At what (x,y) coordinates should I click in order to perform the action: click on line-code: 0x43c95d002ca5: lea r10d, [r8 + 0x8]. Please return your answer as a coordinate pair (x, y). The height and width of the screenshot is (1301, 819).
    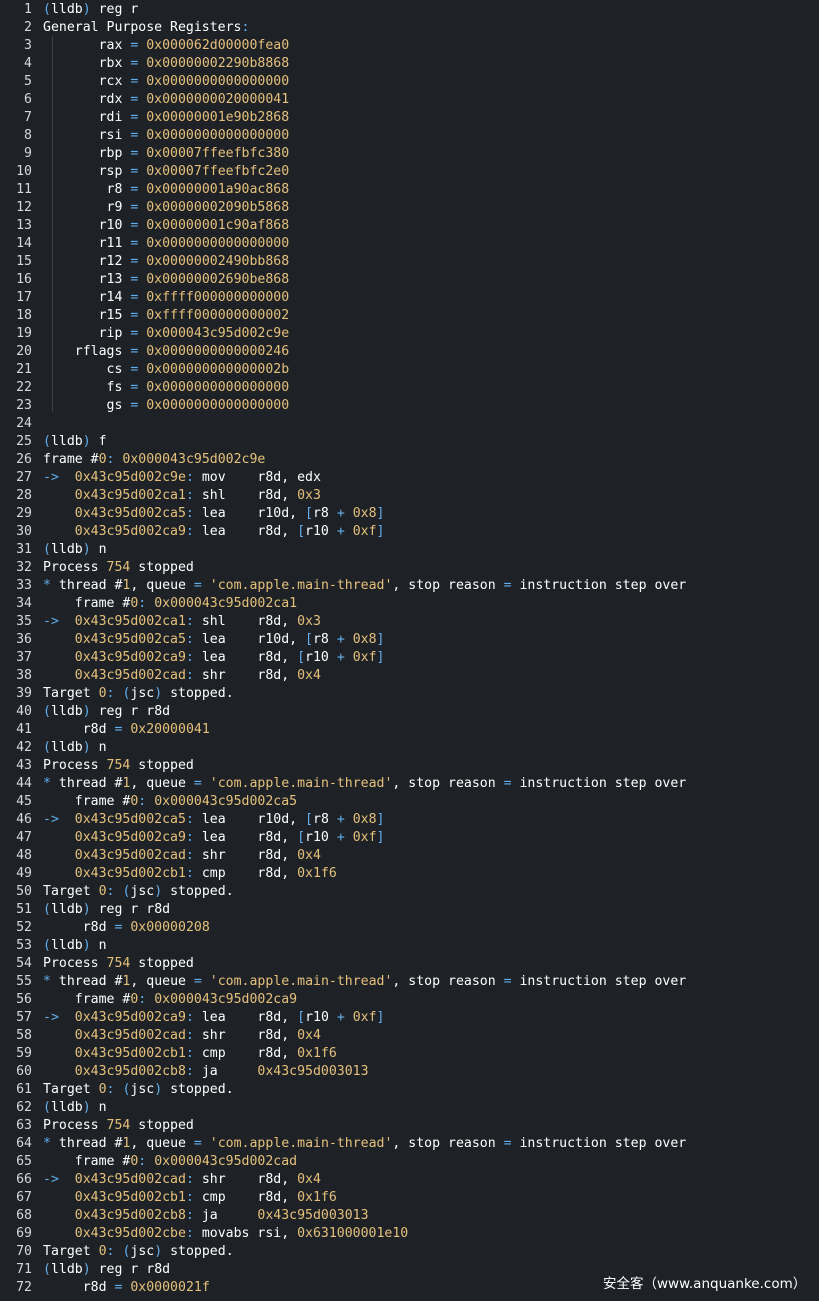
    Looking at the image, I should click on (214, 513).